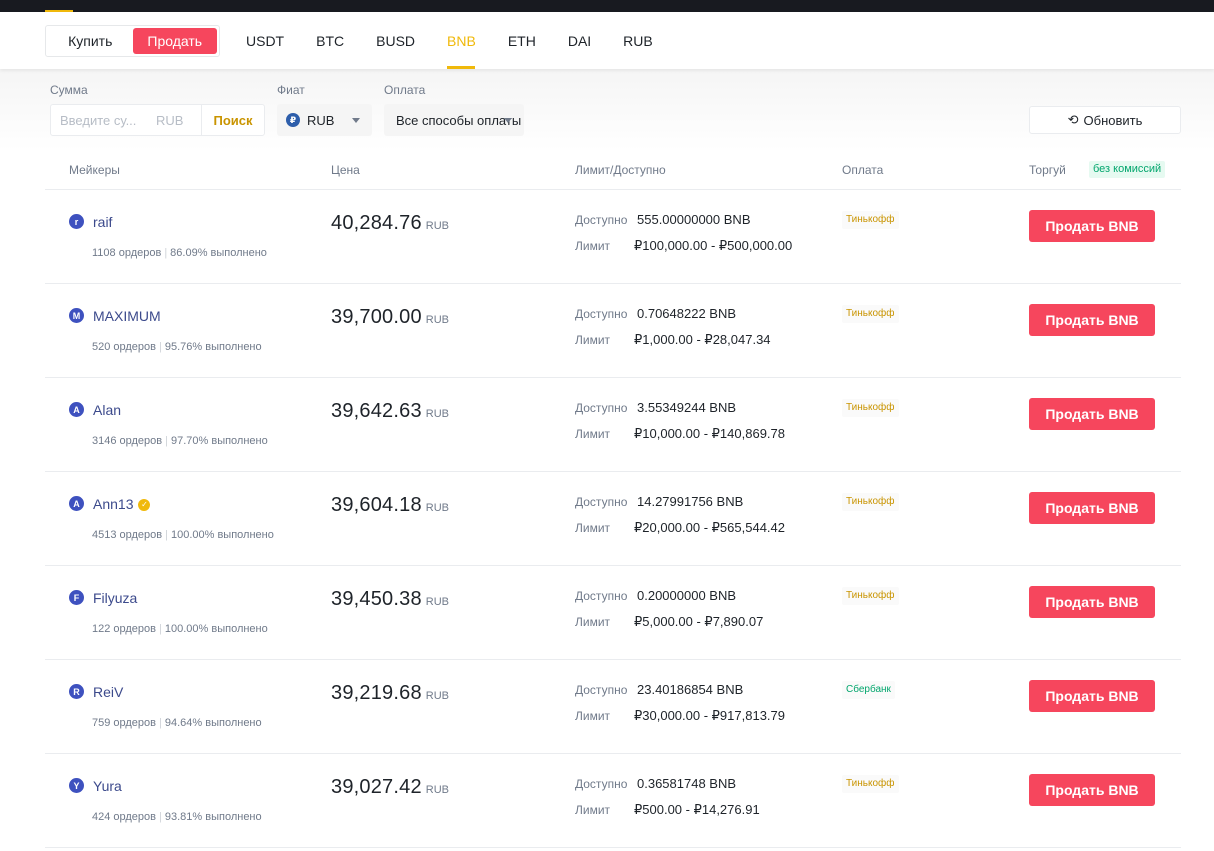 The width and height of the screenshot is (1214, 851). What do you see at coordinates (330, 40) in the screenshot?
I see `tab-btc: BTC` at bounding box center [330, 40].